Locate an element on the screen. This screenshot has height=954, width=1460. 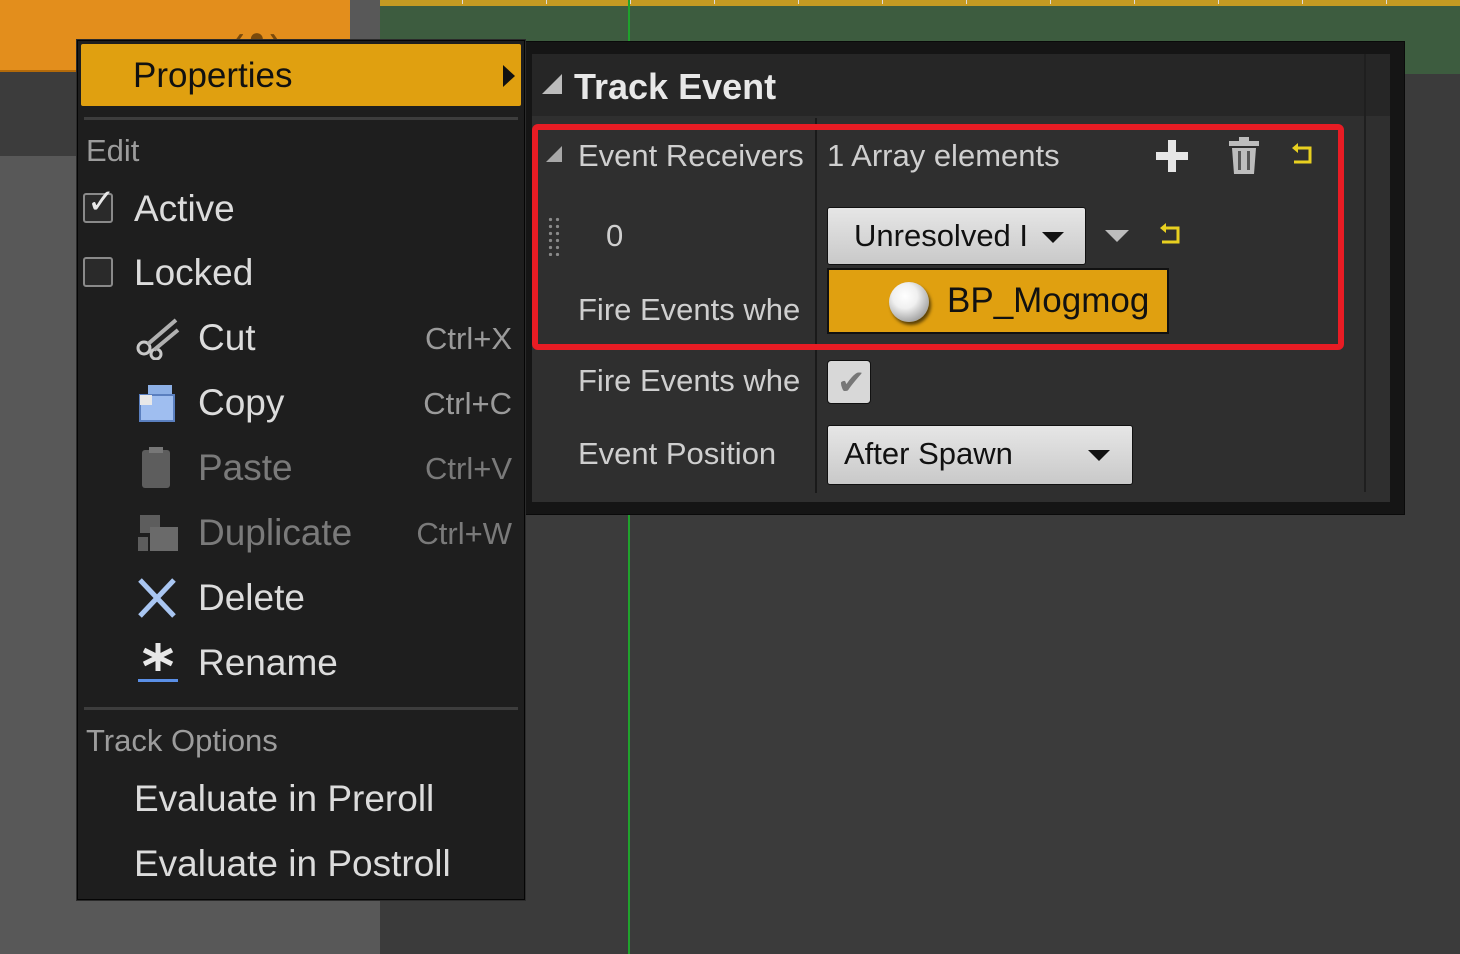
menu-item-locked: Locked is located at coordinates (301, 272).